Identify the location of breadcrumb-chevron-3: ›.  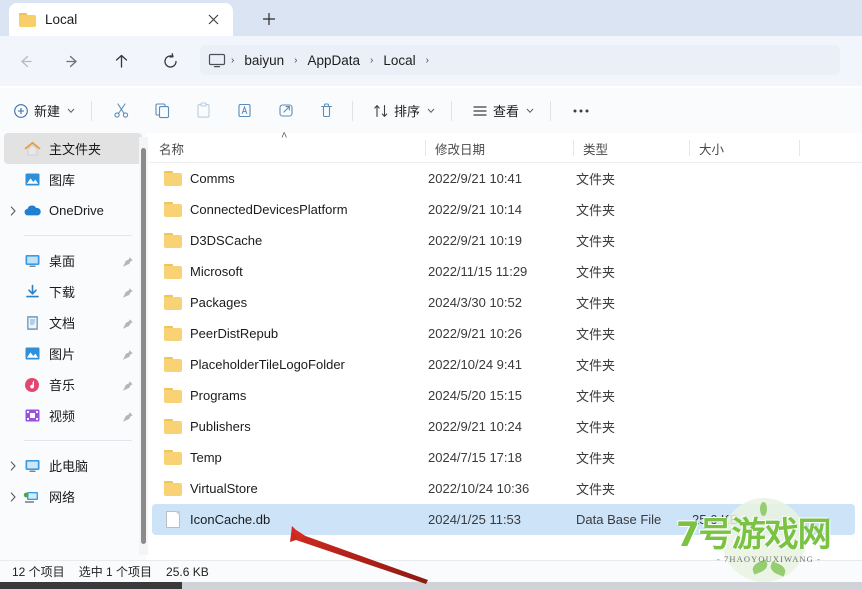
(427, 60).